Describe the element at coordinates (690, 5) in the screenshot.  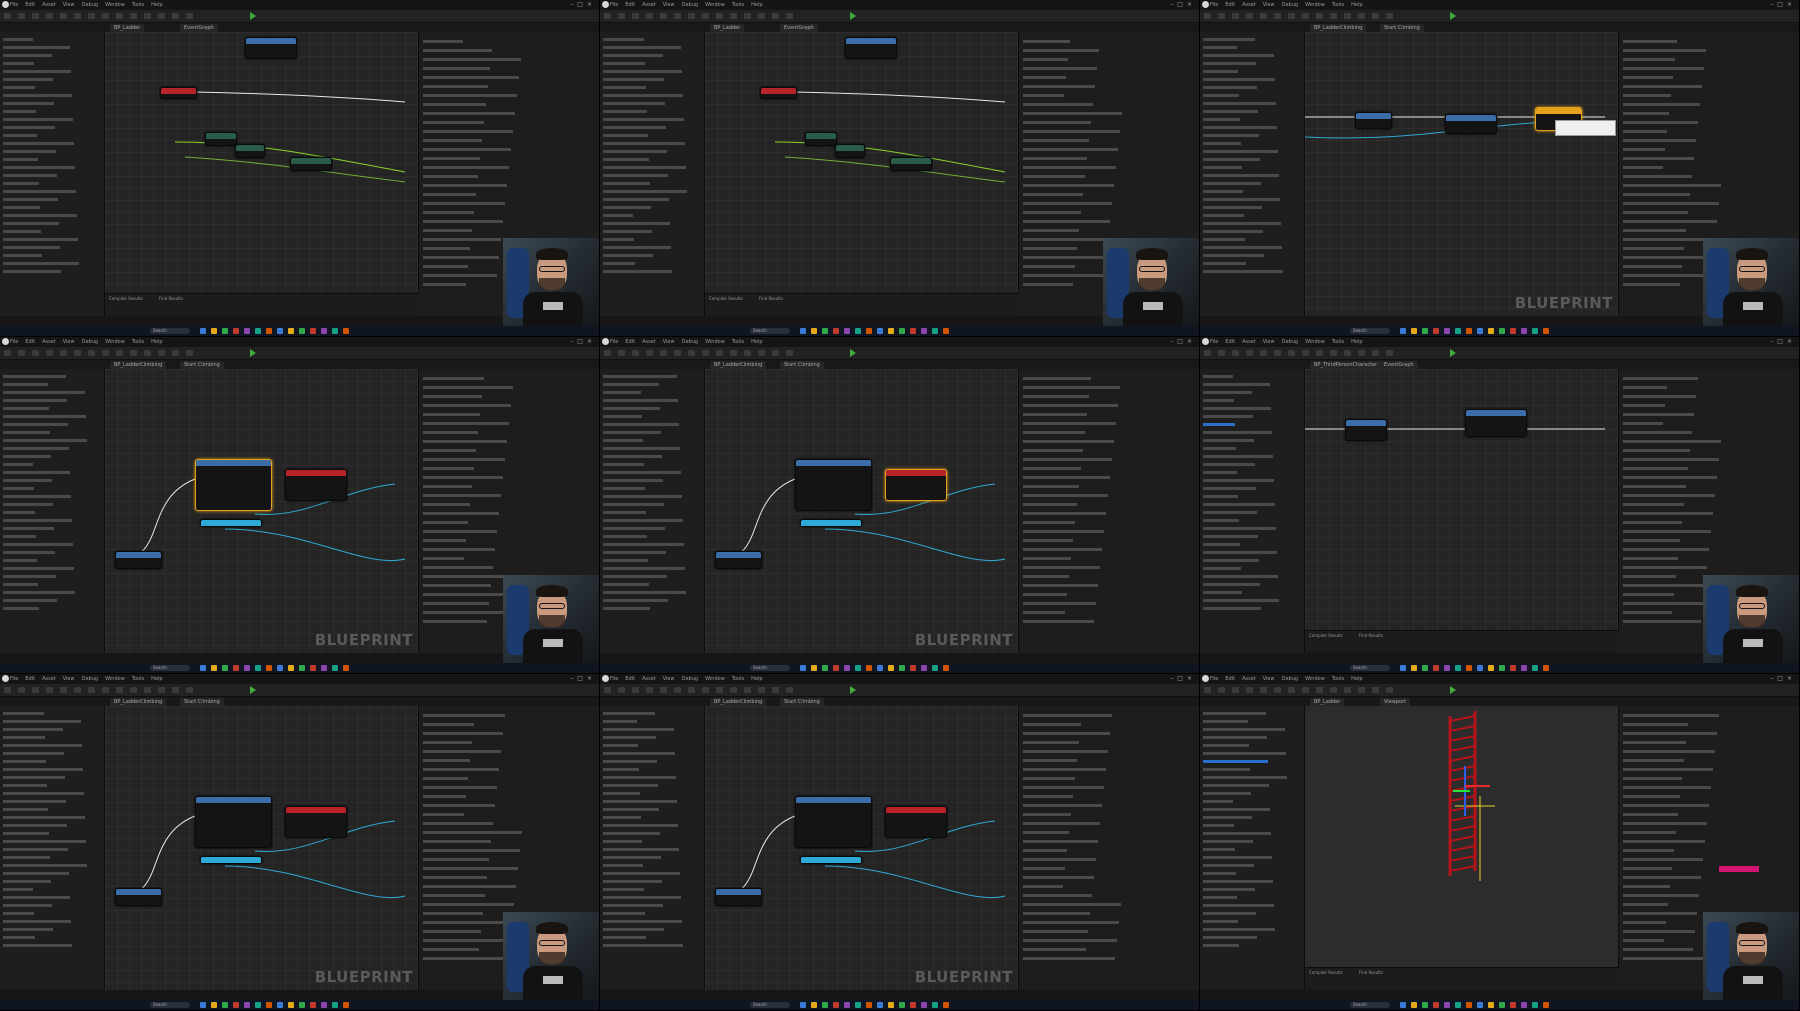
I see `menu-item: Debug` at that location.